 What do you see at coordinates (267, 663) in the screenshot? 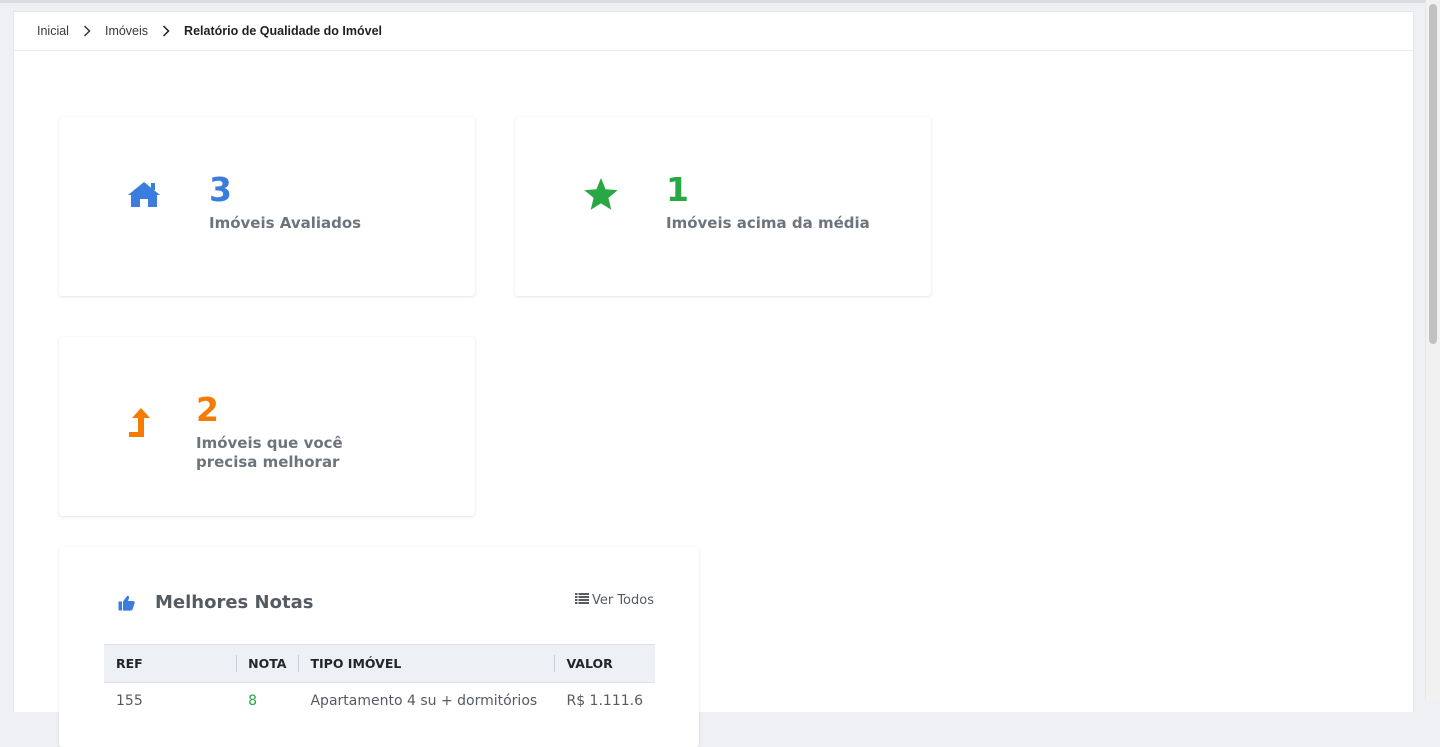
I see `column-header-nota: NOTA` at bounding box center [267, 663].